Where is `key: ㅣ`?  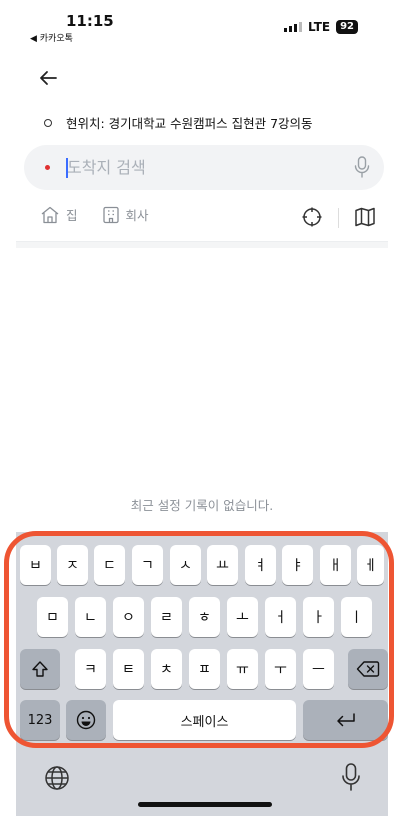
key: ㅣ is located at coordinates (356, 617).